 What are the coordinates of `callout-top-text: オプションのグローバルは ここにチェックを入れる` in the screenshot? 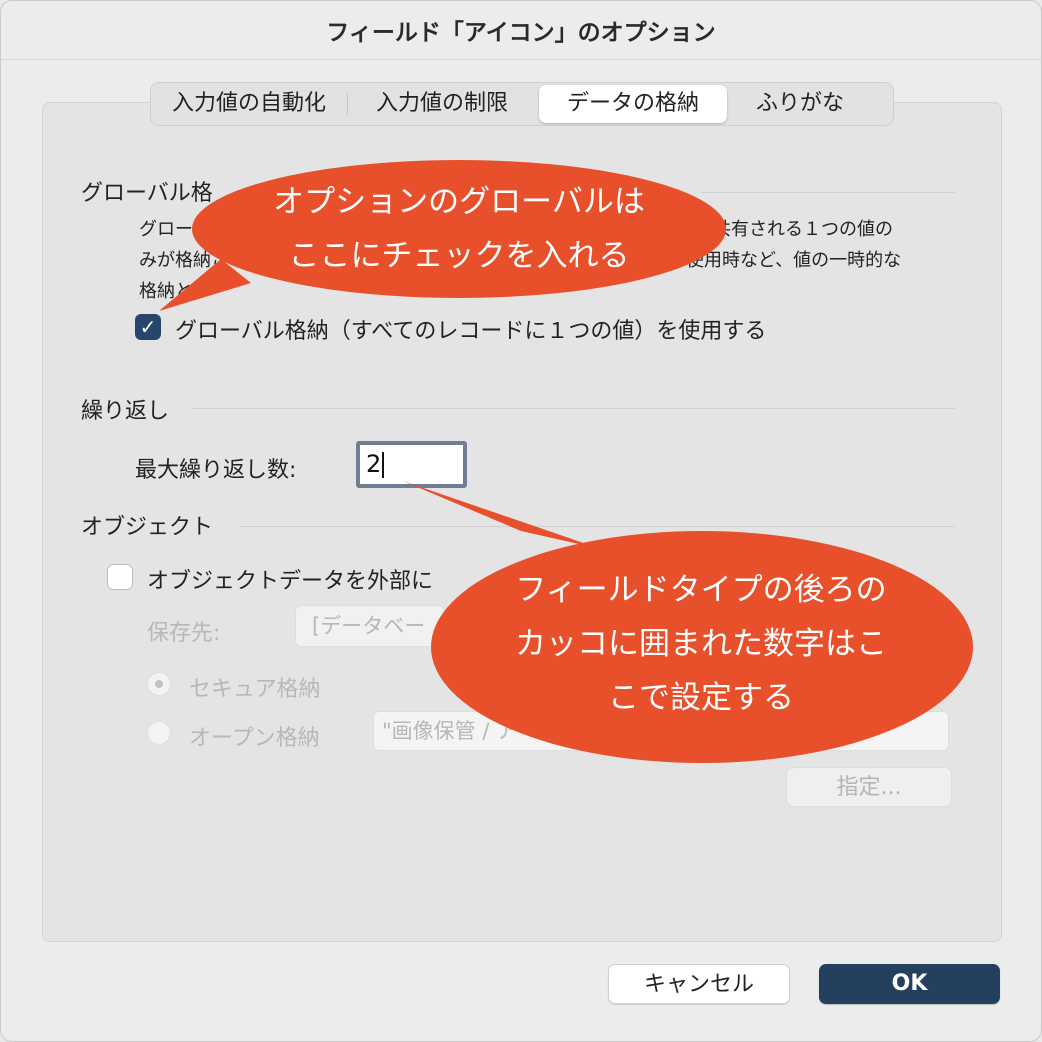 It's located at (459, 229).